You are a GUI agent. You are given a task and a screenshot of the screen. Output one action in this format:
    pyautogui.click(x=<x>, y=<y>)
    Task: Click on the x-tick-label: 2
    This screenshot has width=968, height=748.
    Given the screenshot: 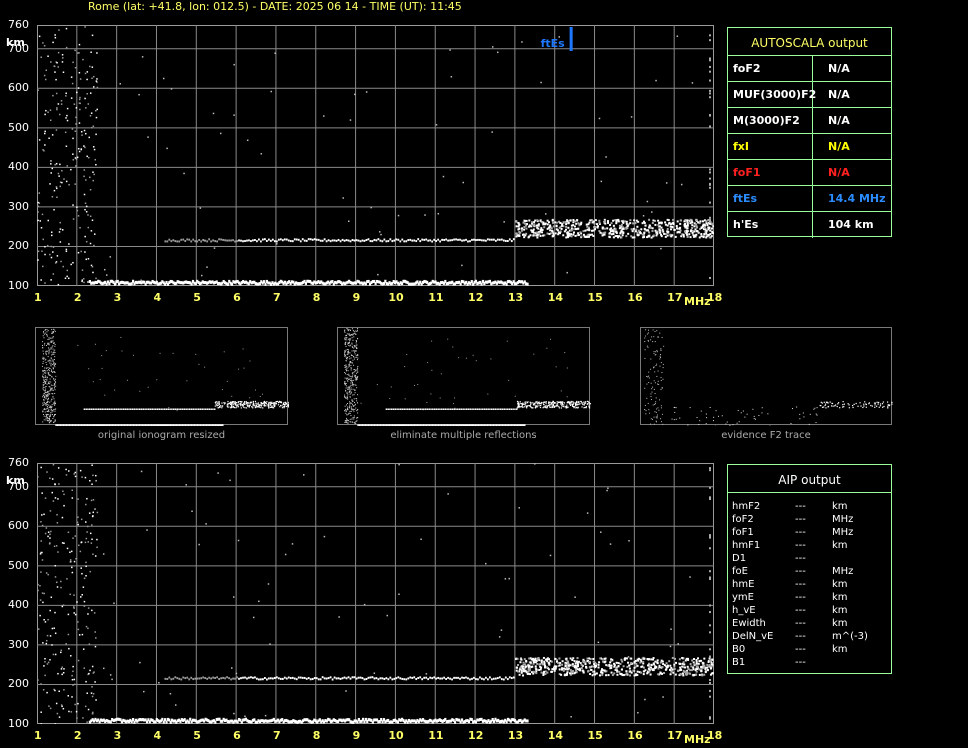 What is the action you would take?
    pyautogui.click(x=77, y=735)
    